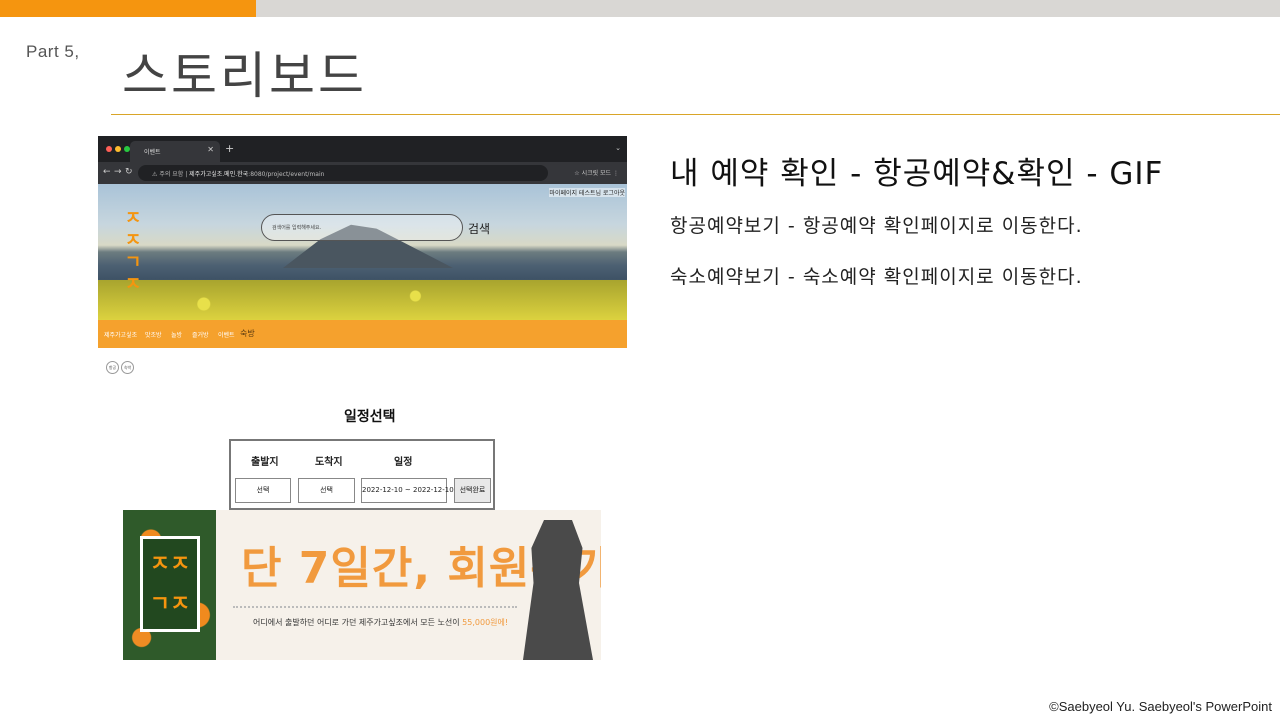  What do you see at coordinates (587, 192) in the screenshot?
I see `user-links: 마이페이지 테스트님 로그아웃` at bounding box center [587, 192].